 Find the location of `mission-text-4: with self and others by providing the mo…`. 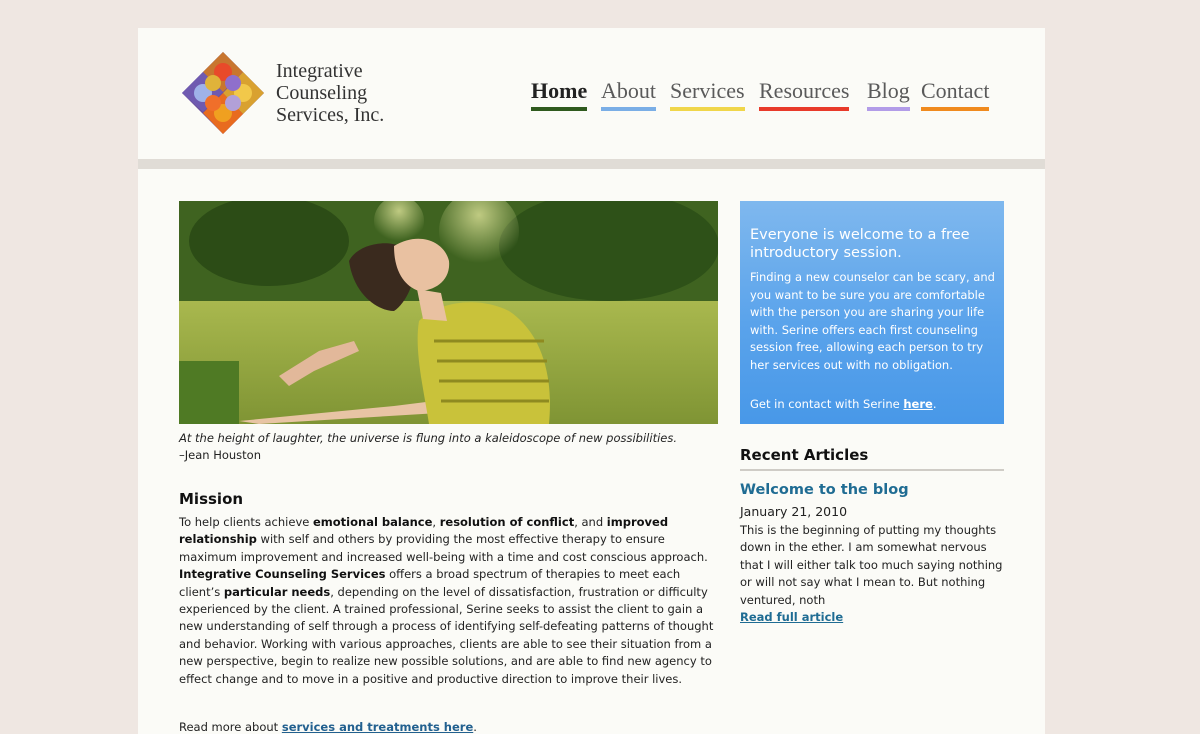

mission-text-4: with self and others by providing the mo… is located at coordinates (443, 548).